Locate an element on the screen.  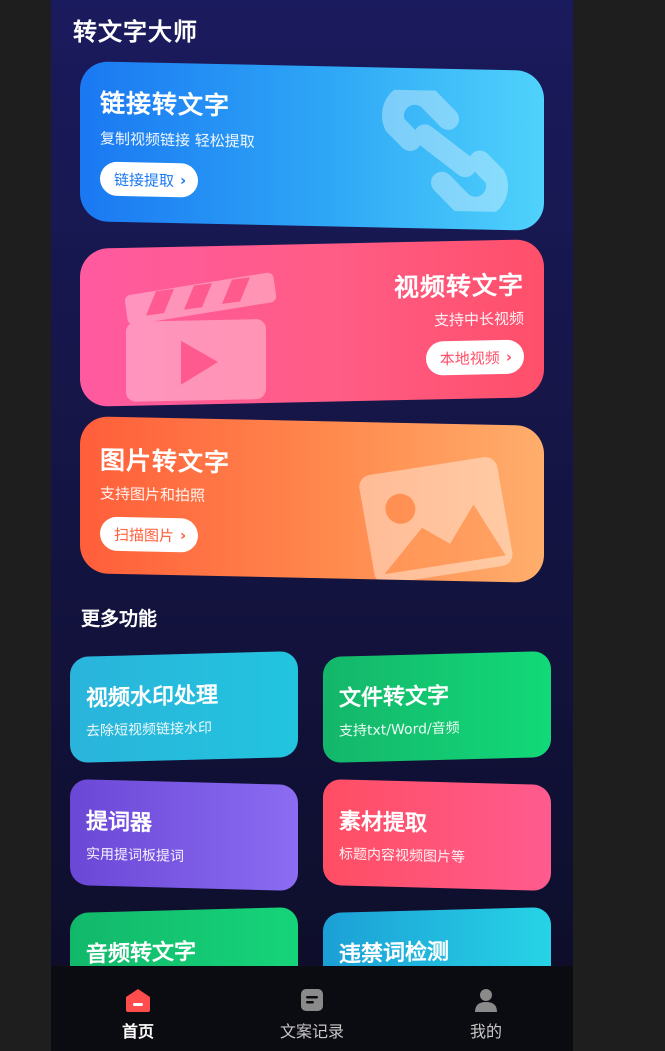
tab-home: 首页 is located at coordinates (138, 1008).